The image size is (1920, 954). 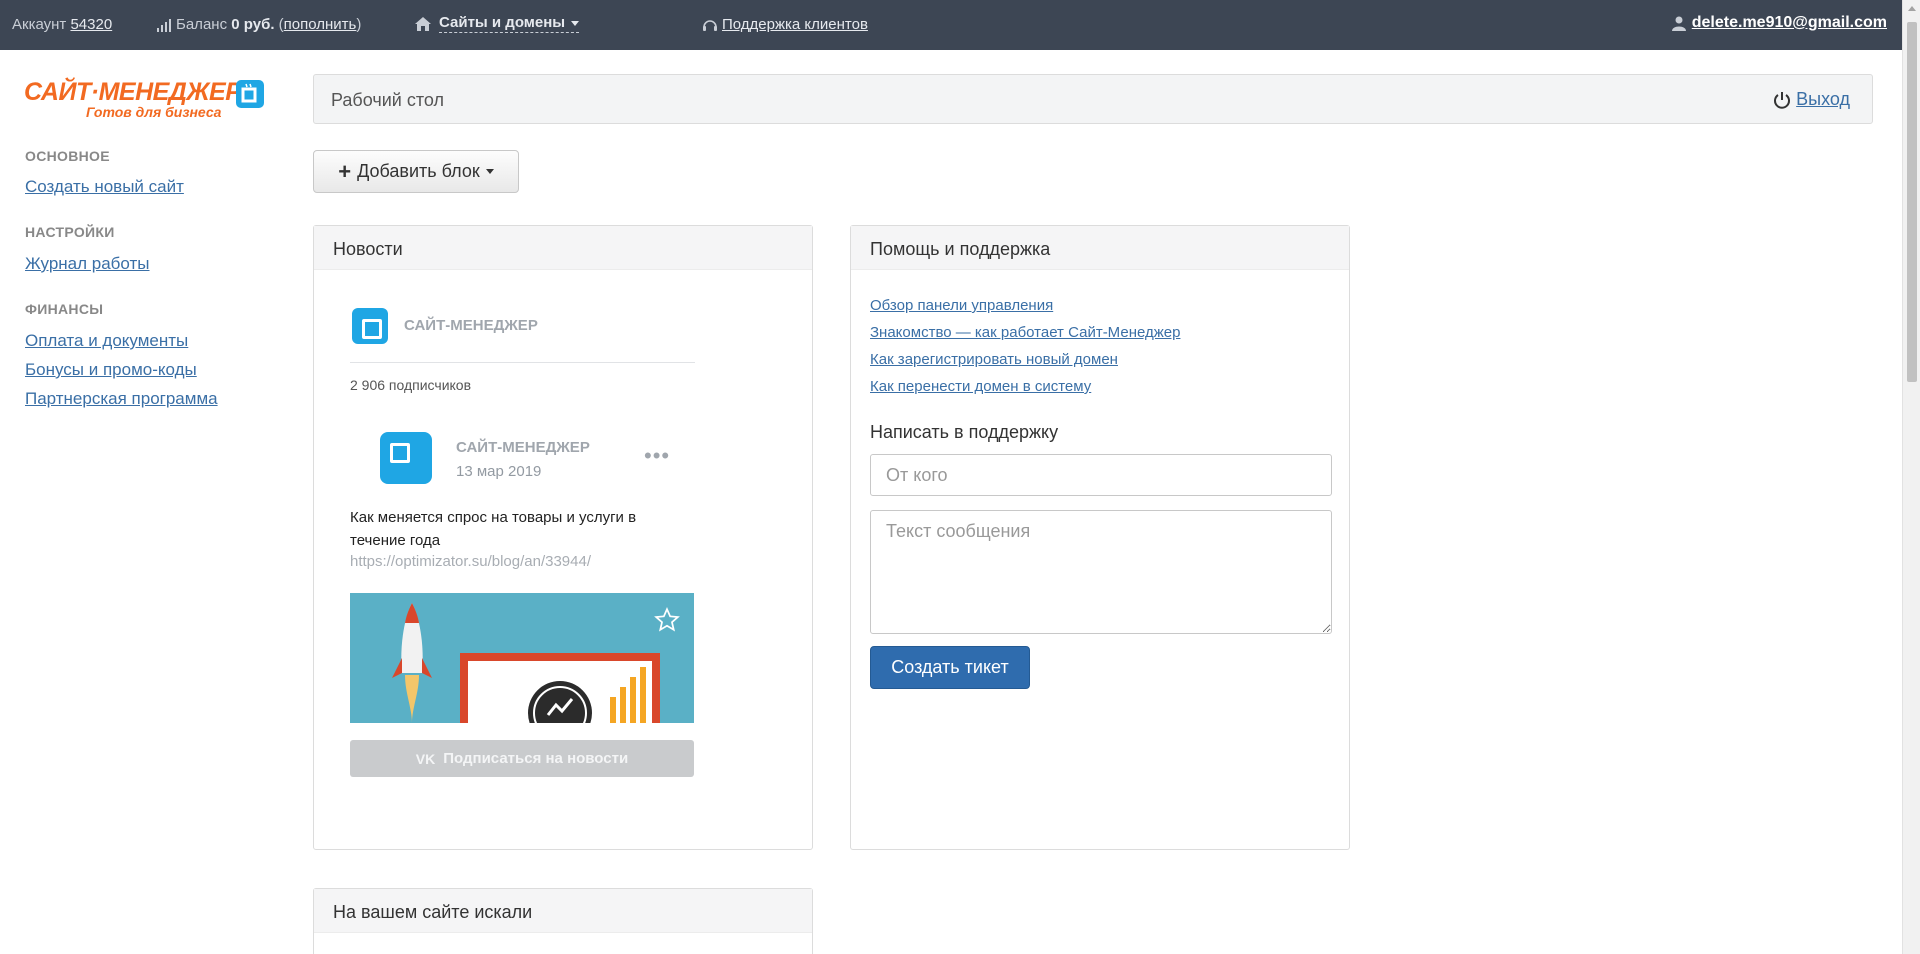 What do you see at coordinates (133, 92) in the screenshot?
I see `logo-name: САЙТ·МЕНЕДЖЕР` at bounding box center [133, 92].